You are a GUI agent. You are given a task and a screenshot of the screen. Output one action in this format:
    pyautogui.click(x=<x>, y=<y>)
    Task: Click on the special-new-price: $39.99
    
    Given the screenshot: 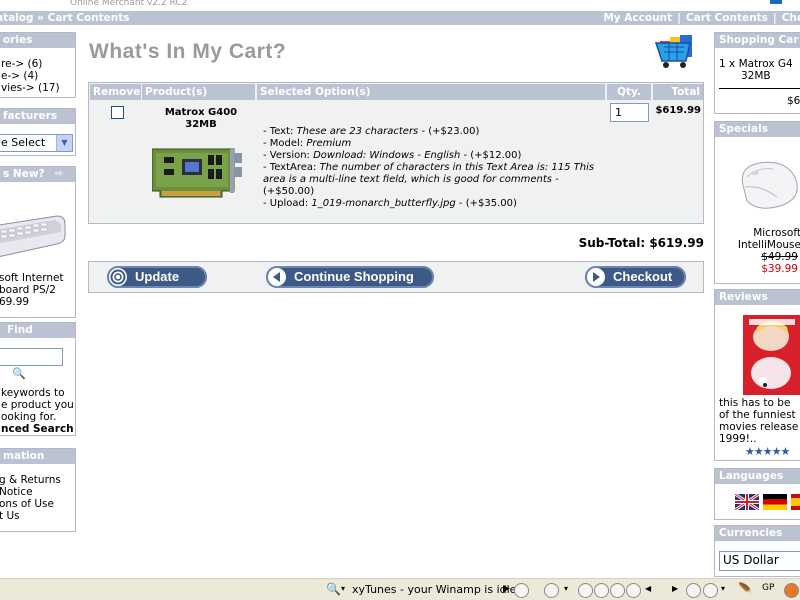 What is the action you would take?
    pyautogui.click(x=779, y=269)
    